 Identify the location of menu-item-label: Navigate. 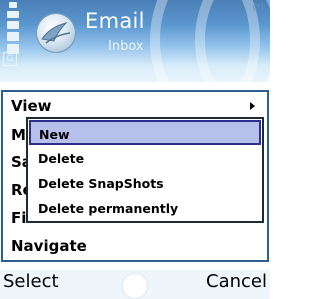
(49, 246).